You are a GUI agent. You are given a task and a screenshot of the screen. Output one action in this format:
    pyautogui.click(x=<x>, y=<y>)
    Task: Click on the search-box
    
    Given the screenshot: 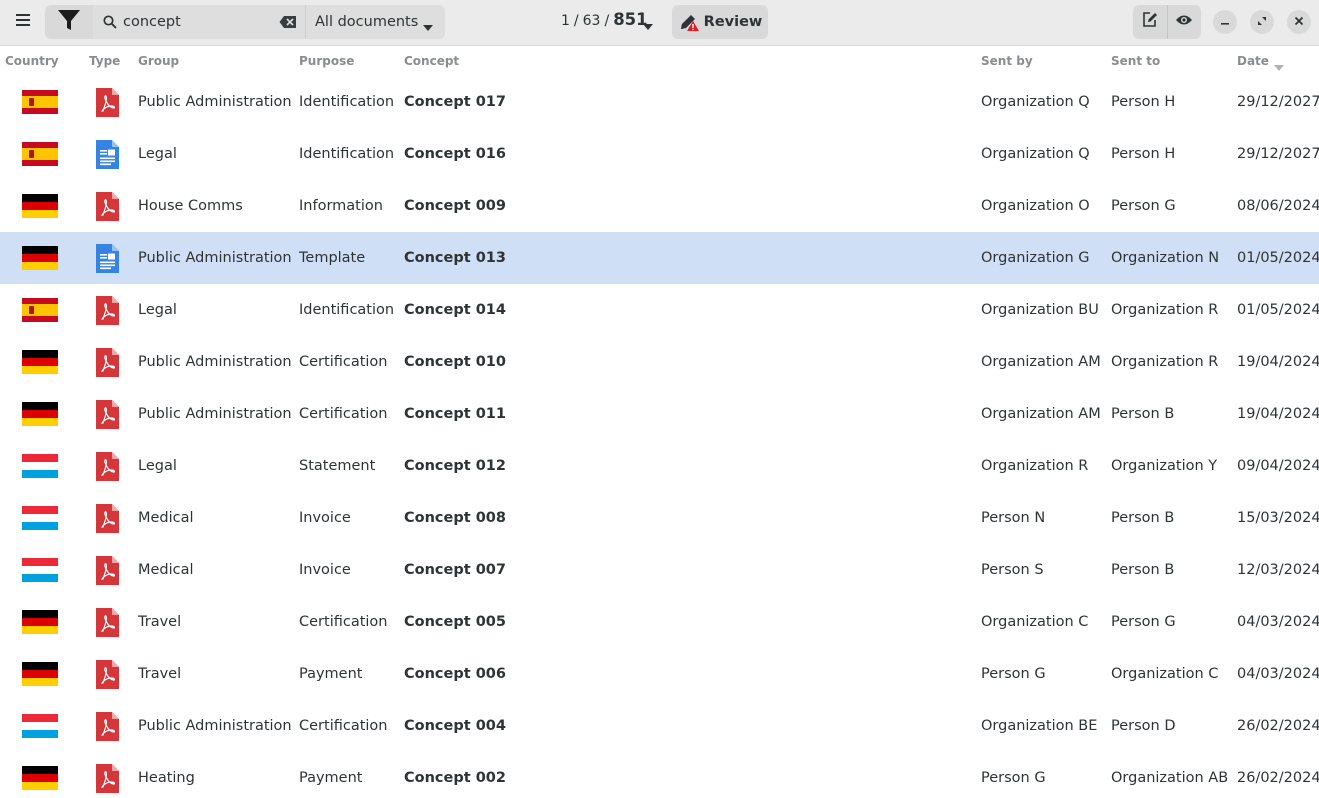 What is the action you would take?
    pyautogui.click(x=199, y=22)
    